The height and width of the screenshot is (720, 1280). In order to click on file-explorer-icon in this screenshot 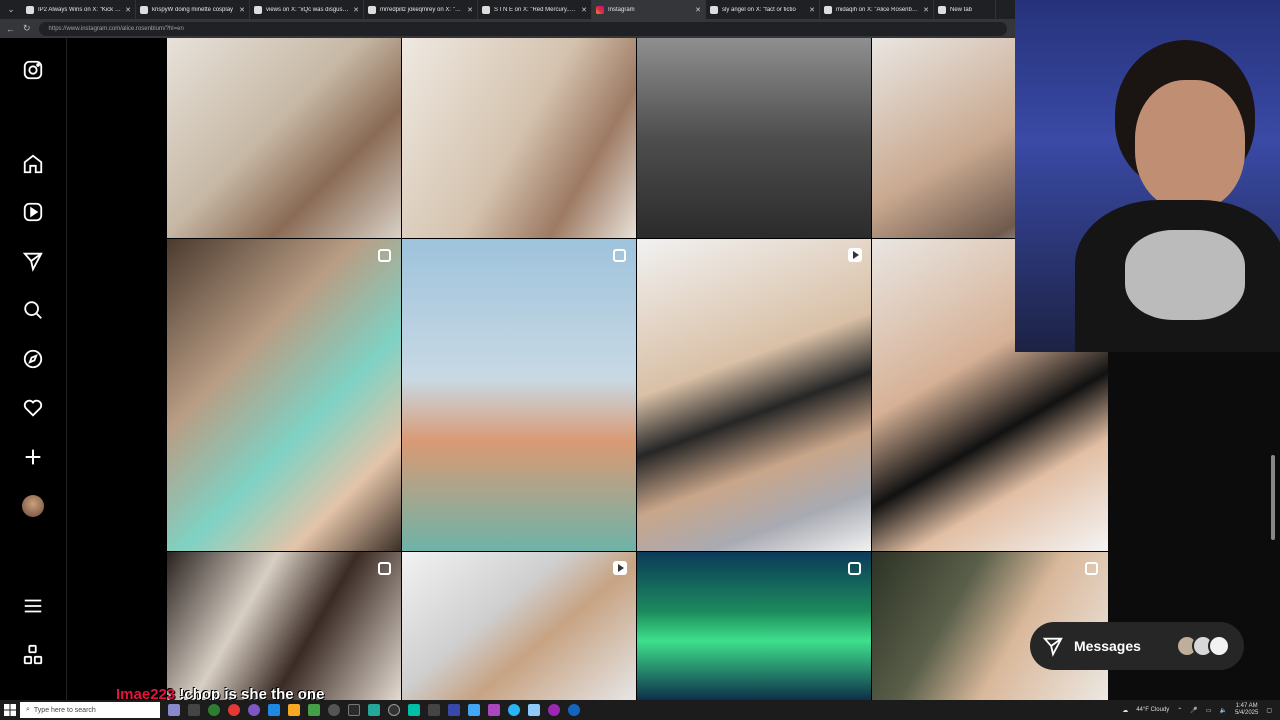, I will do `click(294, 710)`.